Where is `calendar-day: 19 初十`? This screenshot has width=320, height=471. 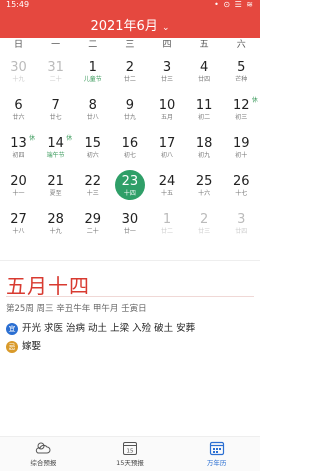
calendar-day: 19 初十 is located at coordinates (241, 150).